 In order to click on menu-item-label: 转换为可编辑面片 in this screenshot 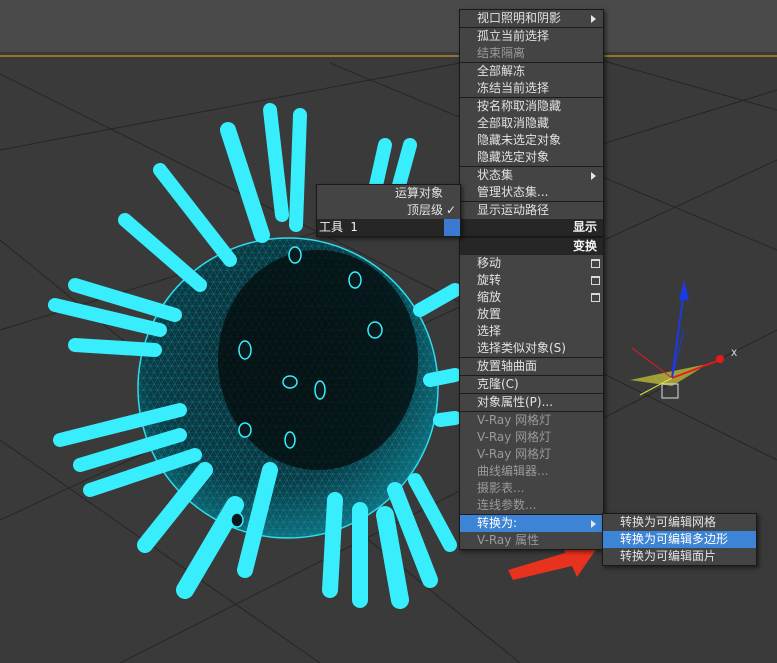, I will do `click(668, 556)`.